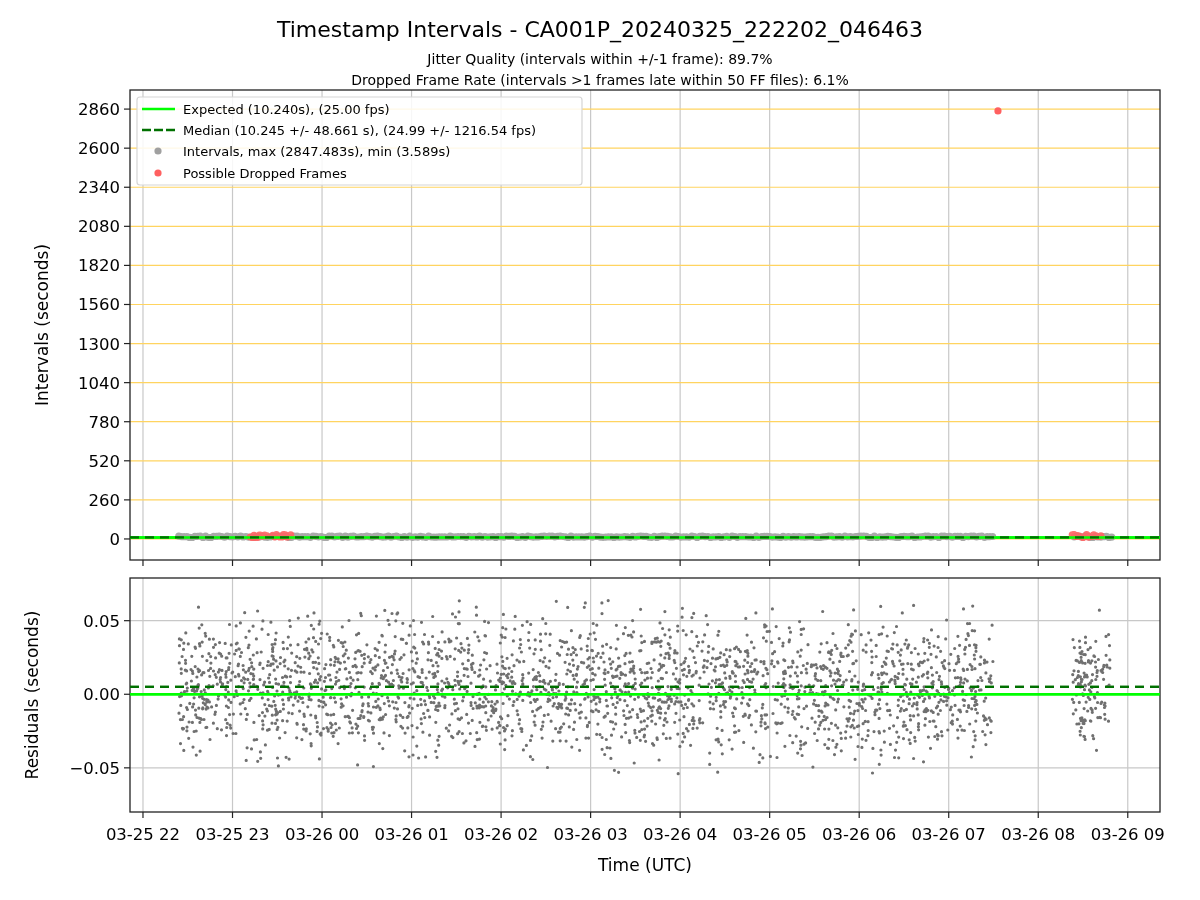  I want to click on y-axis-label: Intervals (seconds), so click(42, 325).